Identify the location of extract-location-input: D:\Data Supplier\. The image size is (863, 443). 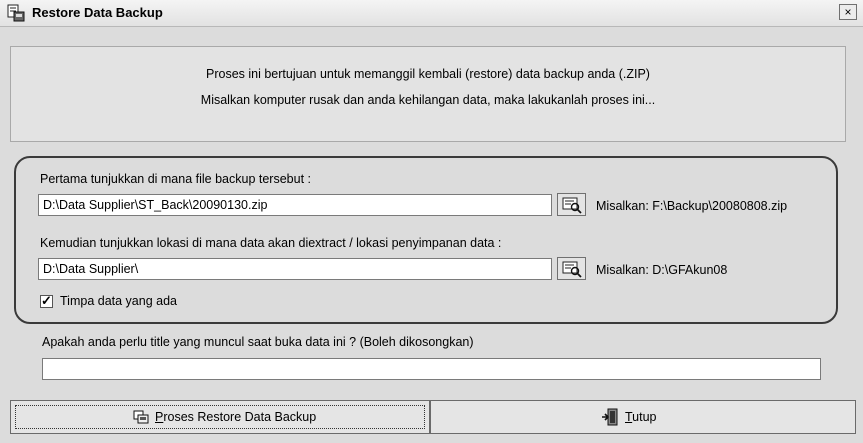
(295, 269).